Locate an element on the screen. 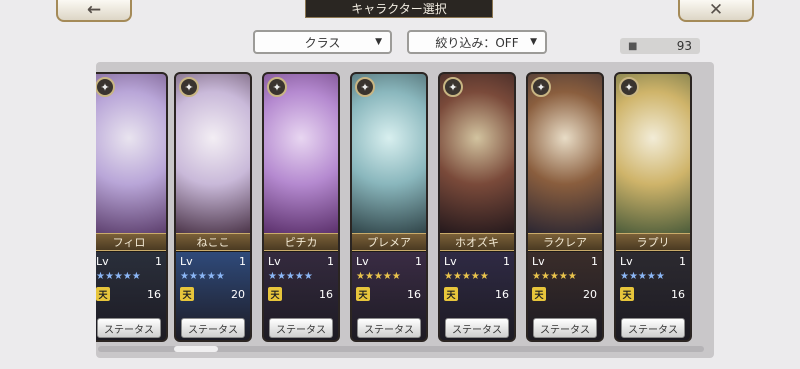  character-name: ピチカ is located at coordinates (301, 242).